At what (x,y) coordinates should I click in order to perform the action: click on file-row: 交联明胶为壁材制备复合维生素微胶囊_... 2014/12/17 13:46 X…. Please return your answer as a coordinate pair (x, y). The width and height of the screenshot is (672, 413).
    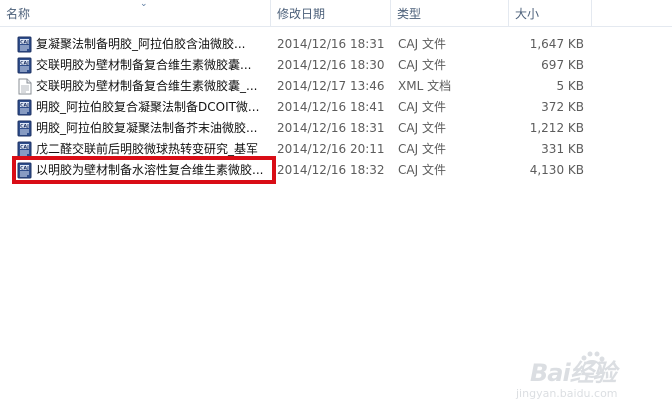
    Looking at the image, I should click on (295, 86).